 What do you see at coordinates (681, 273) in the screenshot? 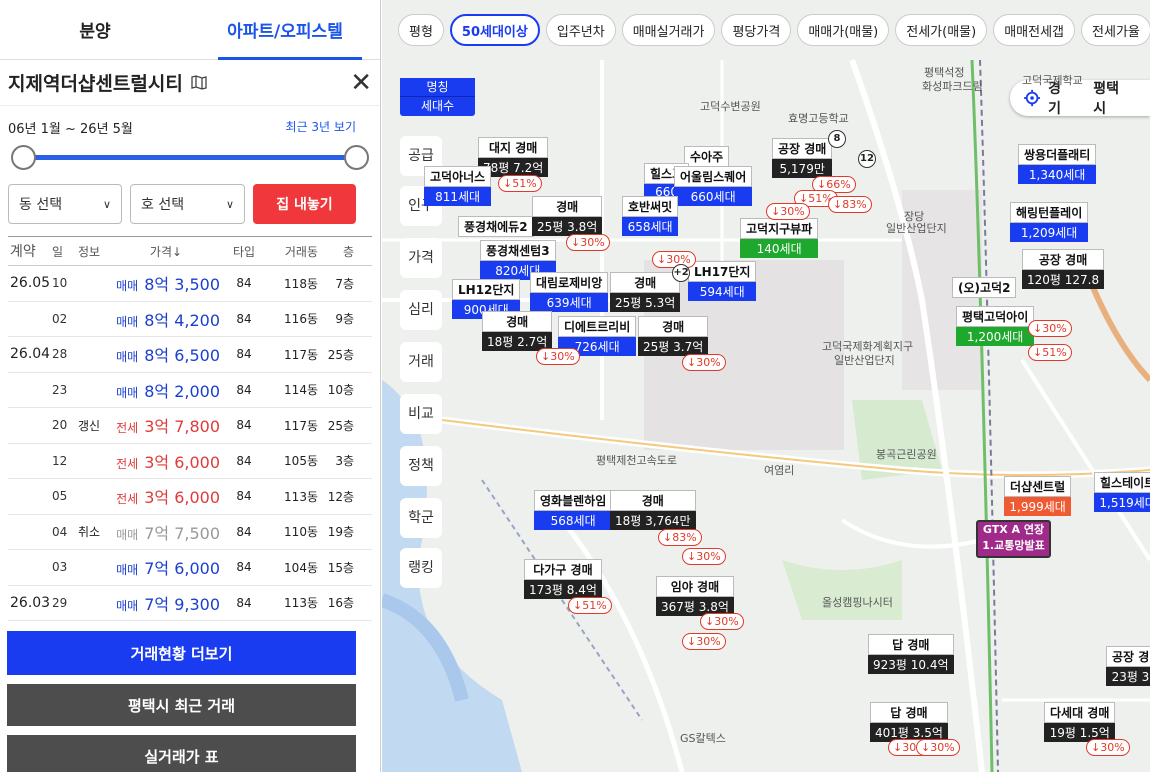
I see `cluster-count-plus2: +2` at bounding box center [681, 273].